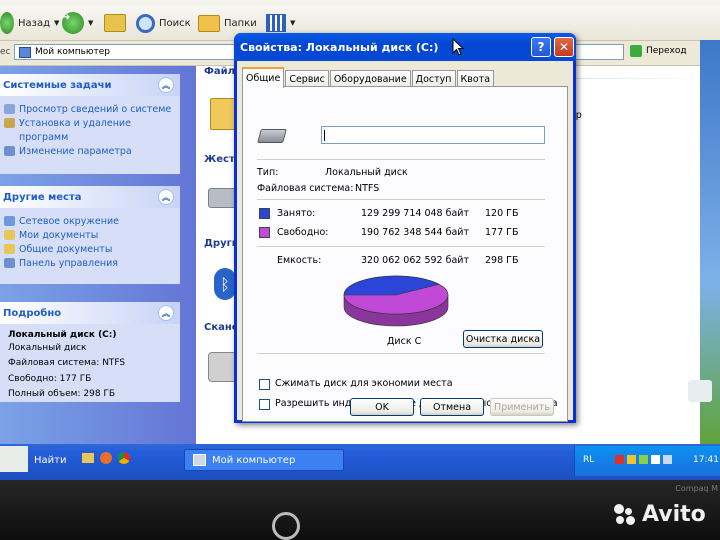 The height and width of the screenshot is (540, 720). Describe the element at coordinates (62, 394) in the screenshot. I see `details-total: Полный объем: 298 ГБ` at that location.